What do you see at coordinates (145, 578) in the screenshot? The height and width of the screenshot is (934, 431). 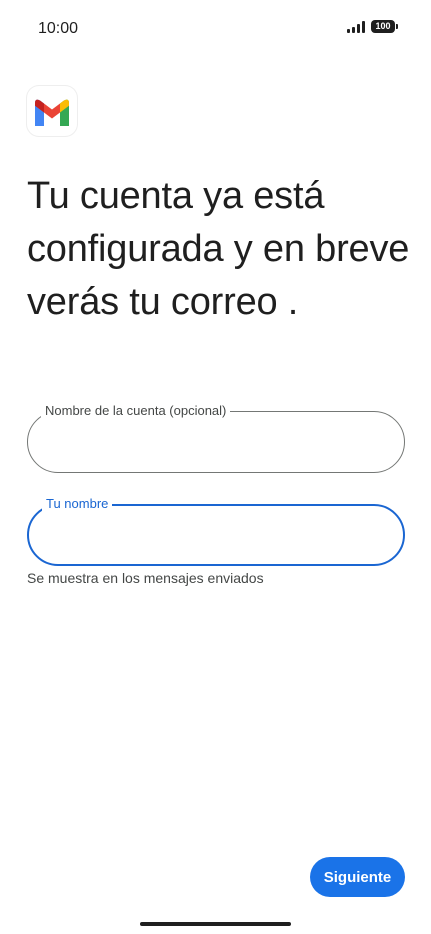 I see `your-name-helper-text: Se muestra en los mensajes enviados` at bounding box center [145, 578].